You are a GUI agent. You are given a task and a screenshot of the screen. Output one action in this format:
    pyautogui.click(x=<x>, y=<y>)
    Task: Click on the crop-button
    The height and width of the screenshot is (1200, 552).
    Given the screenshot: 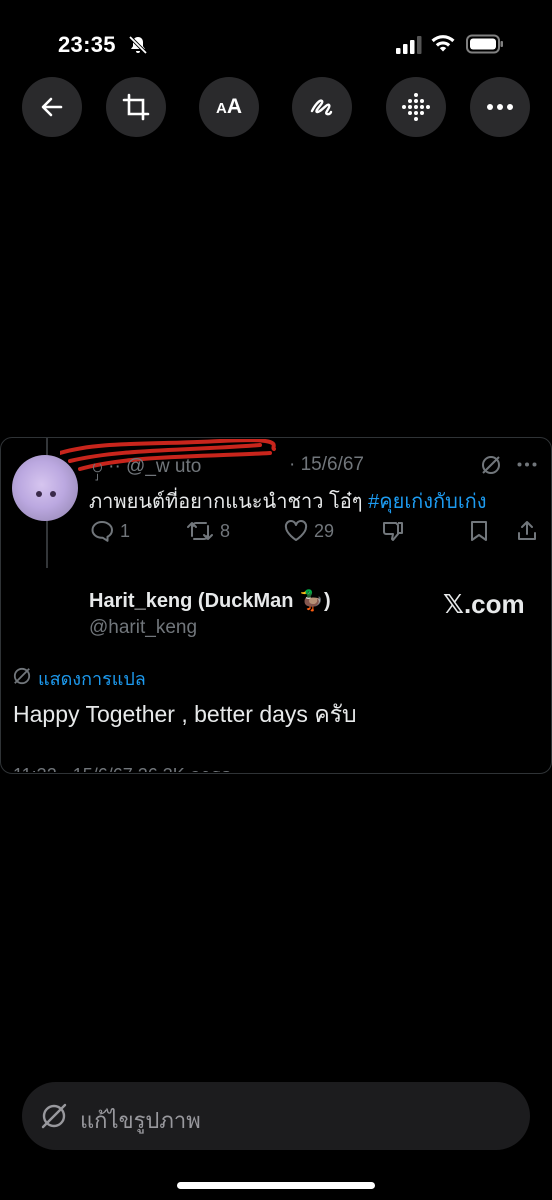 What is the action you would take?
    pyautogui.click(x=136, y=107)
    